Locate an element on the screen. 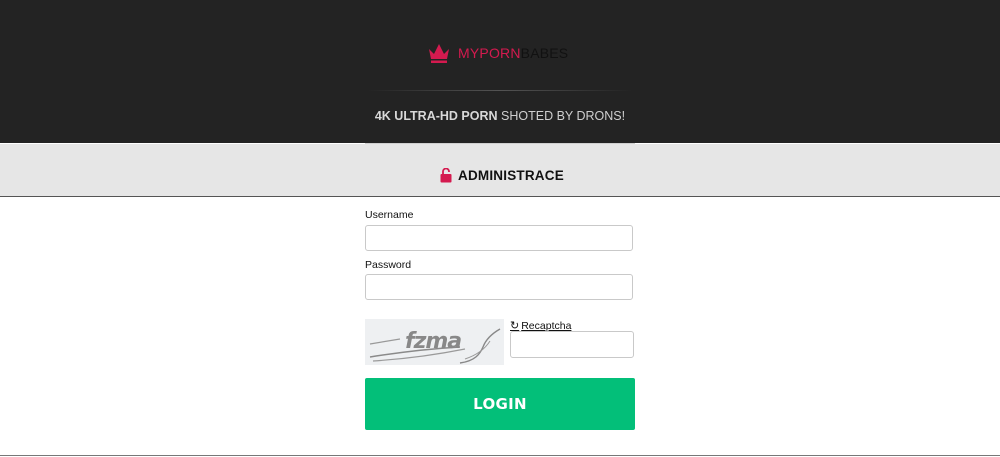 The height and width of the screenshot is (457, 1000). logo-text-part1: MYPORN is located at coordinates (489, 53).